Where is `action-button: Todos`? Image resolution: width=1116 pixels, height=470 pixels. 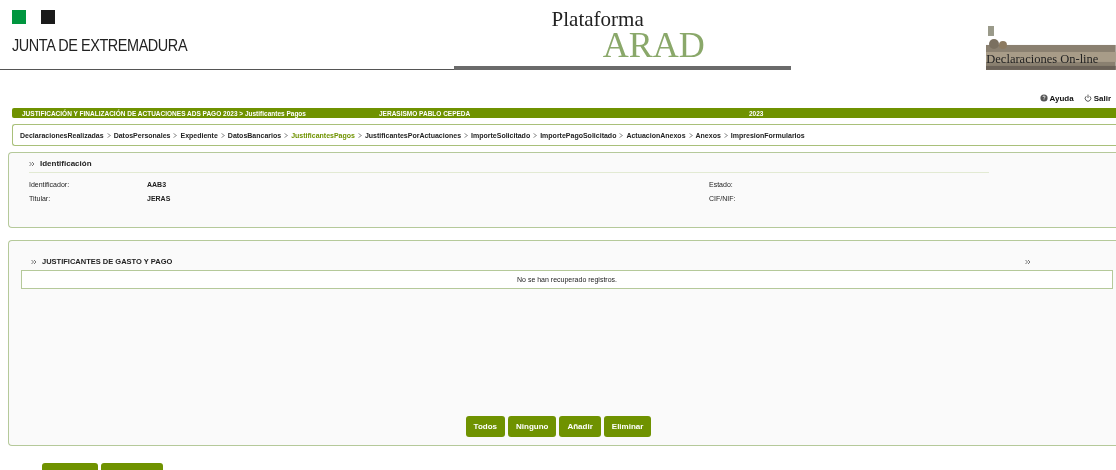
action-button: Todos is located at coordinates (485, 426).